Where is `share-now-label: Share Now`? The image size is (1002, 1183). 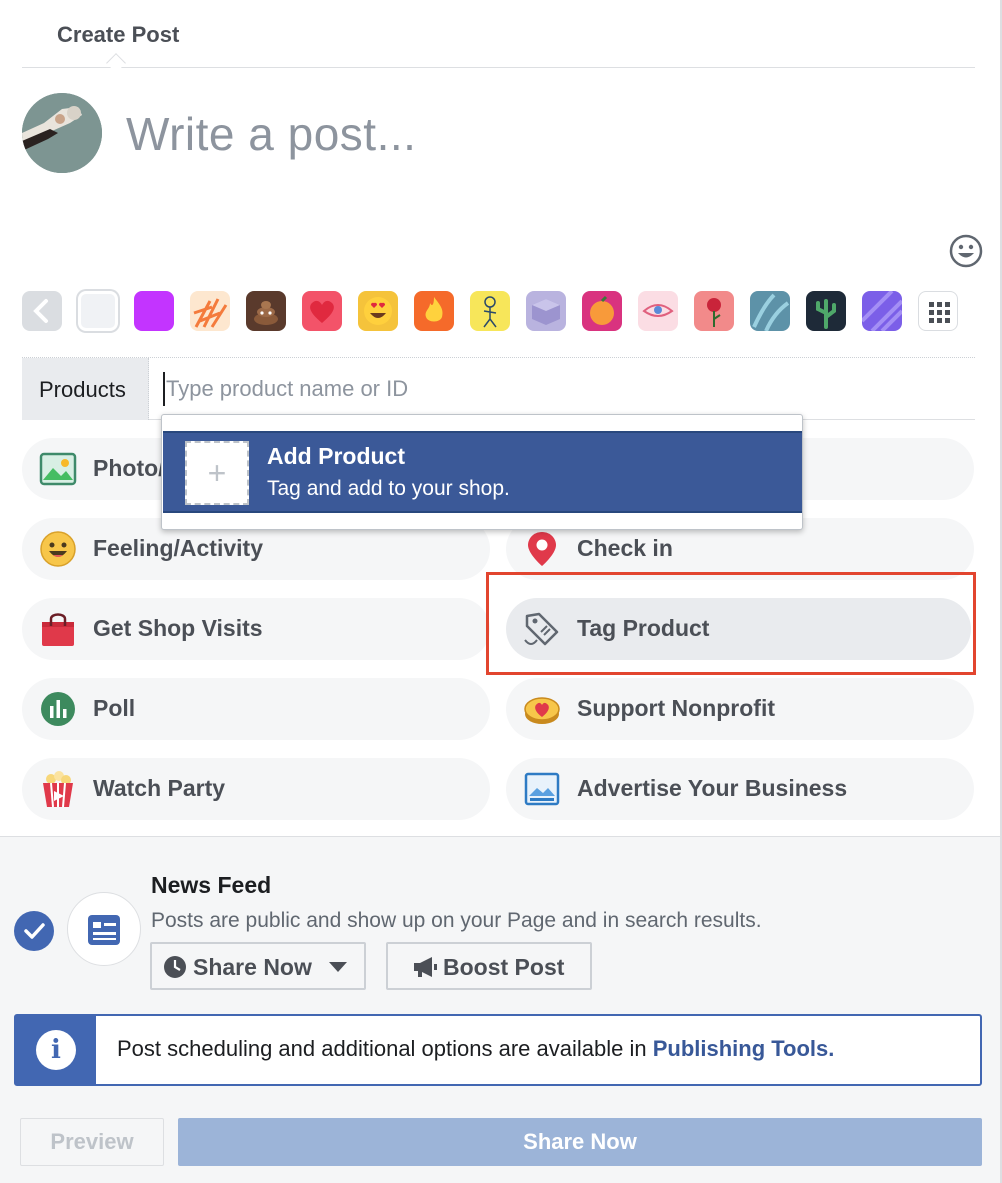 share-now-label: Share Now is located at coordinates (252, 967).